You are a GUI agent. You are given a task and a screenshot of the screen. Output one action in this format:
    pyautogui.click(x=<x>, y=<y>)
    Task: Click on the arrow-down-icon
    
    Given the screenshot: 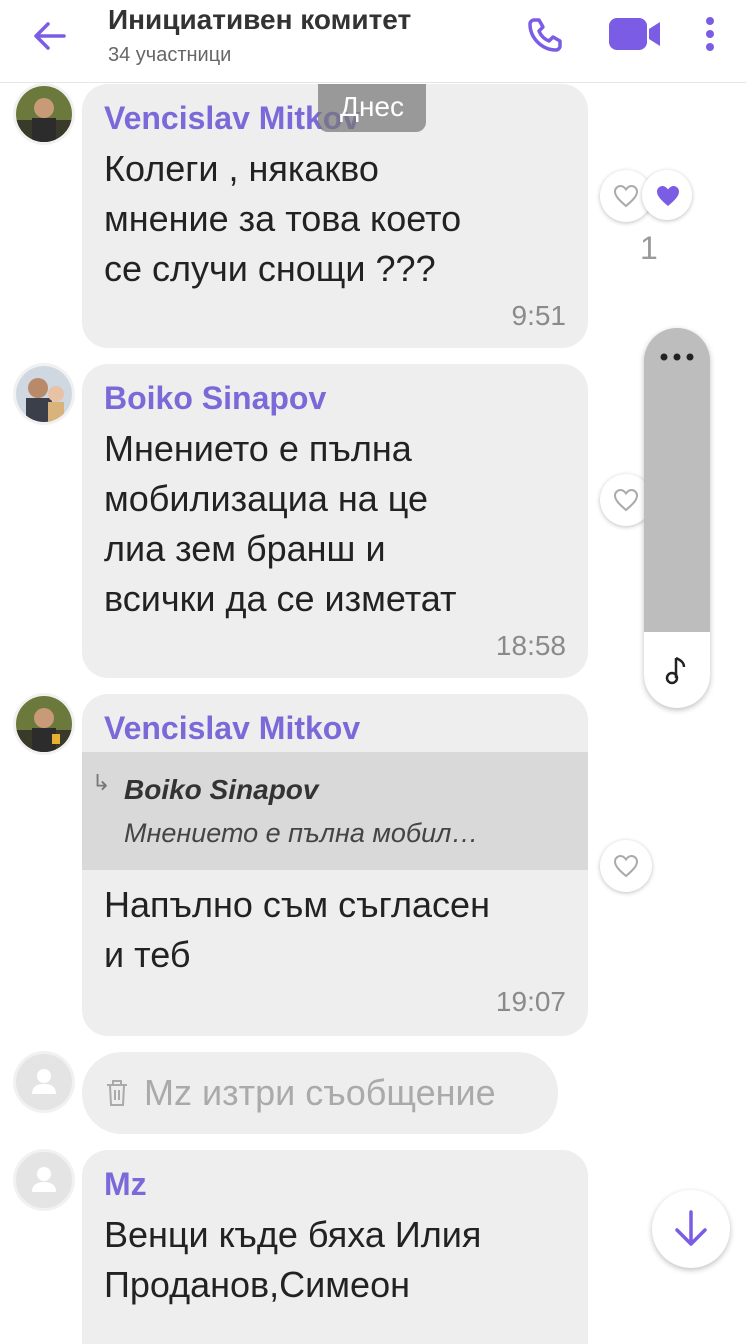 What is the action you would take?
    pyautogui.click(x=691, y=1228)
    